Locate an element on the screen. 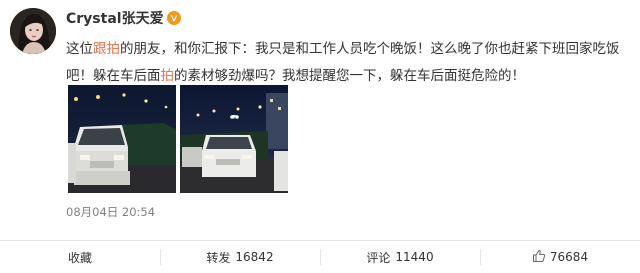 The height and width of the screenshot is (273, 640). favorite-label: 收藏 is located at coordinates (79, 257).